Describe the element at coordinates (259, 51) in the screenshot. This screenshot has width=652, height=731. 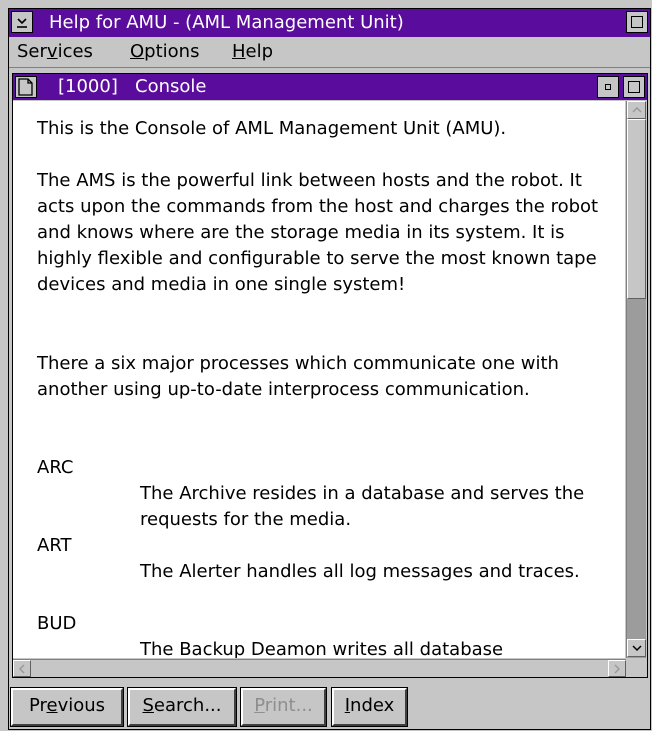
I see `menu-help-label: elp` at that location.